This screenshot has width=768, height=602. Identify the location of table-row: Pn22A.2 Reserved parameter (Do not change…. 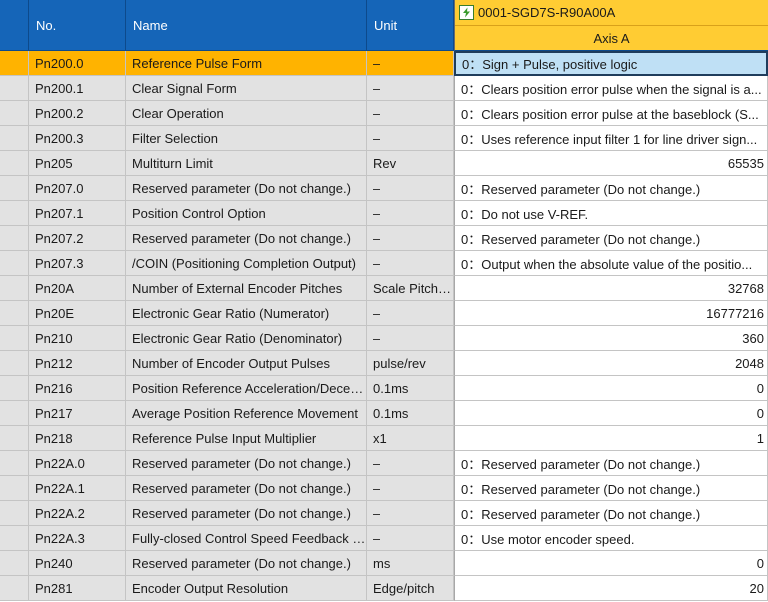
(384, 513).